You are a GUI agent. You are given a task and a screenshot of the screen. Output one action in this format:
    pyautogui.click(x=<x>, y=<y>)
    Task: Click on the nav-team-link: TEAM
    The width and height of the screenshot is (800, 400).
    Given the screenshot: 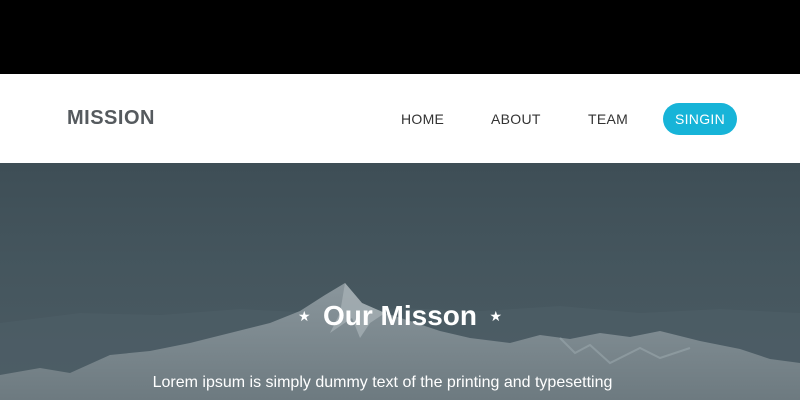 What is the action you would take?
    pyautogui.click(x=608, y=119)
    